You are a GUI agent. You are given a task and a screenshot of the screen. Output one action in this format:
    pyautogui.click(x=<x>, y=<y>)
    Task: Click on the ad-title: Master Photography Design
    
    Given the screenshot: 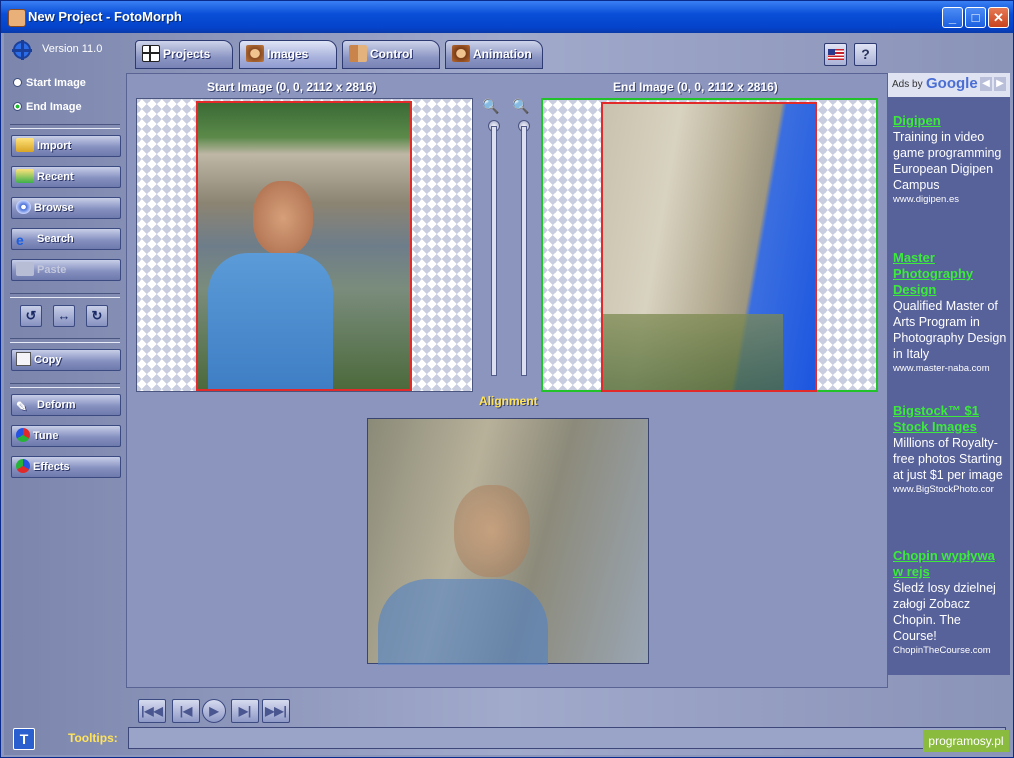 What is the action you would take?
    pyautogui.click(x=950, y=274)
    